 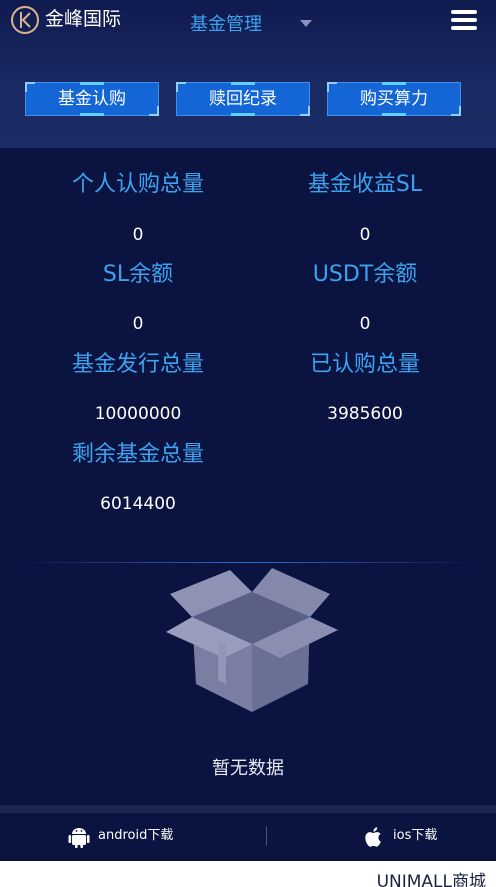 What do you see at coordinates (83, 19) in the screenshot?
I see `brand-name: 金峰国际` at bounding box center [83, 19].